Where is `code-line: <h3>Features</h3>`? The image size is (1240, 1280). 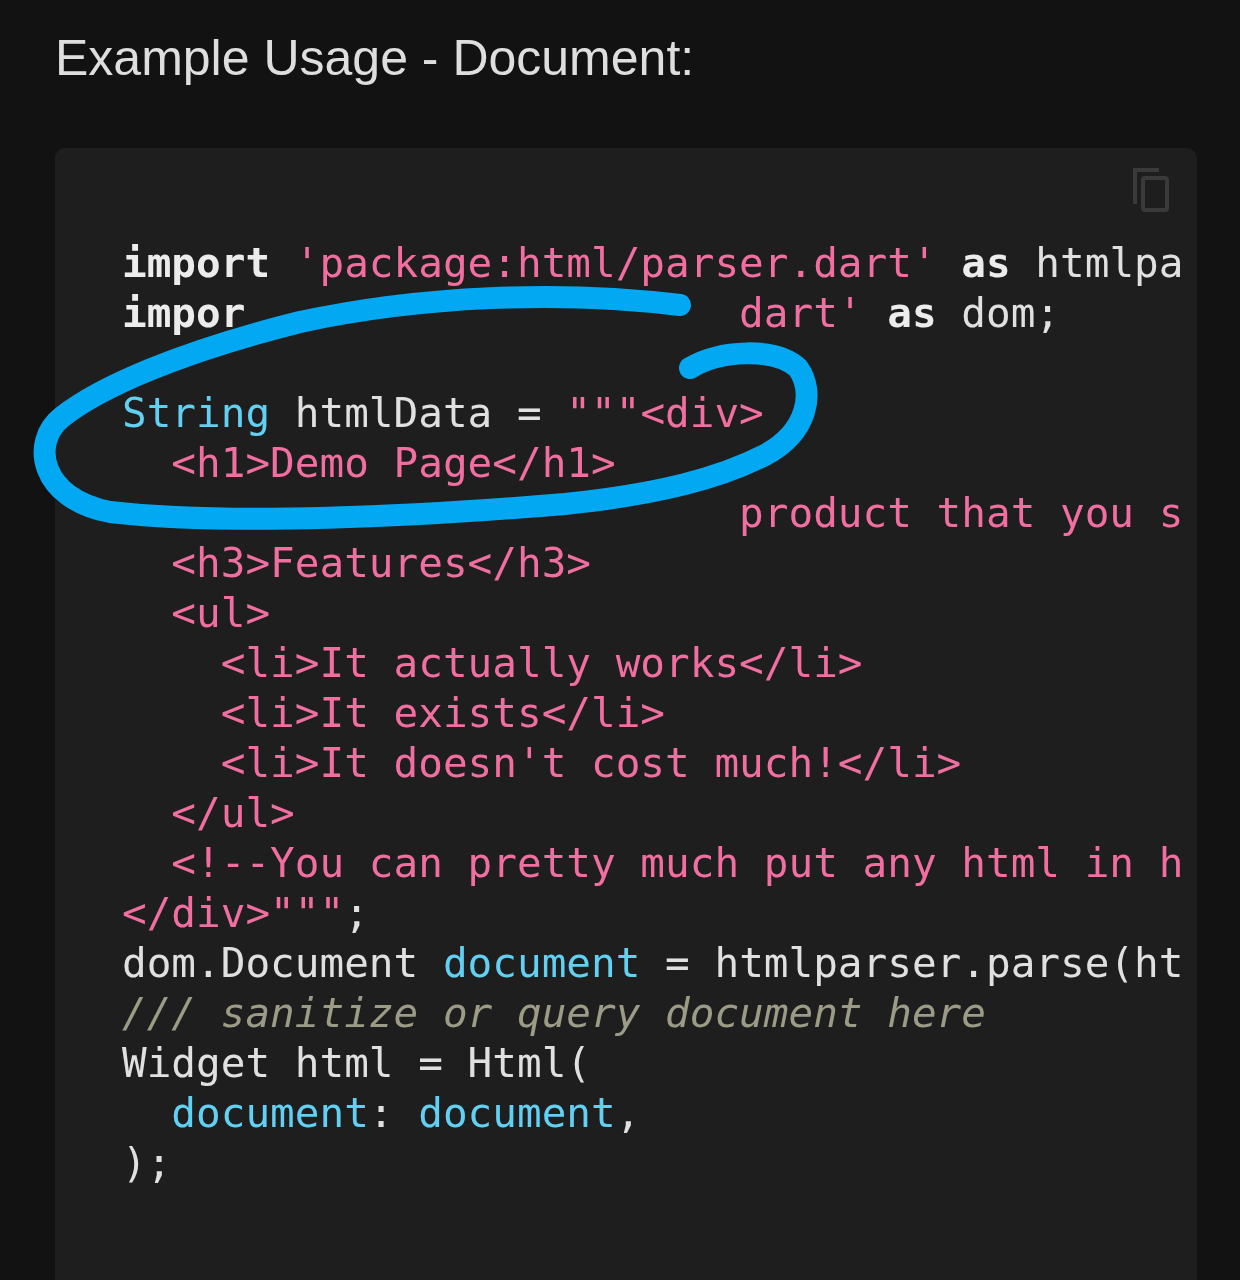 code-line: <h3>Features</h3> is located at coordinates (380, 563).